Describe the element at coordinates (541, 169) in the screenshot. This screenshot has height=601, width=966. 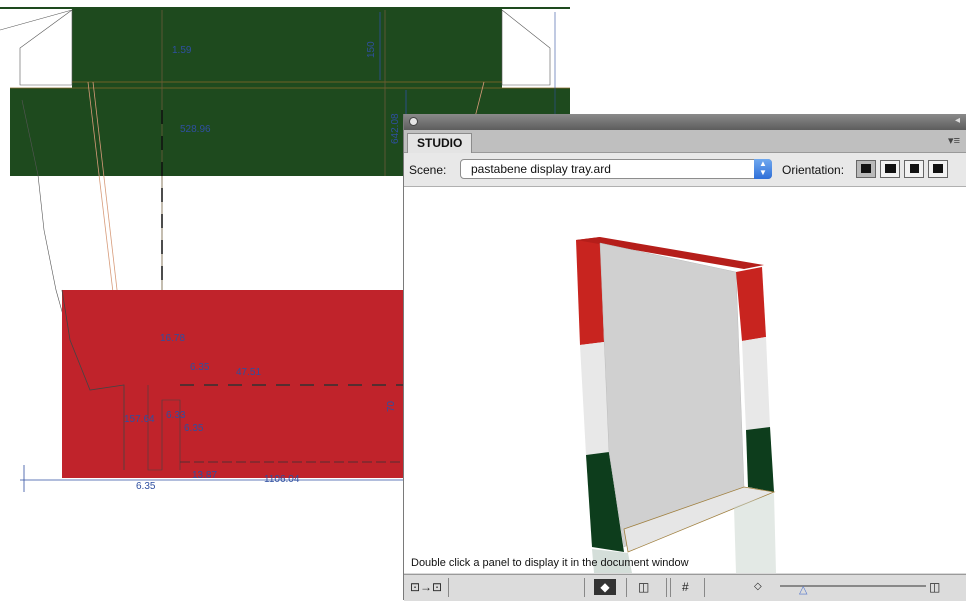
I see `scene-value: pastabene display tray.ard` at that location.